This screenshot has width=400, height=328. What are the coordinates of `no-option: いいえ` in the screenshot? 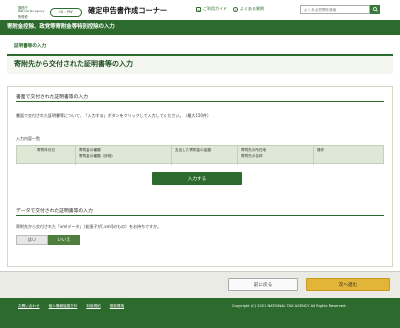 It's located at (64, 240).